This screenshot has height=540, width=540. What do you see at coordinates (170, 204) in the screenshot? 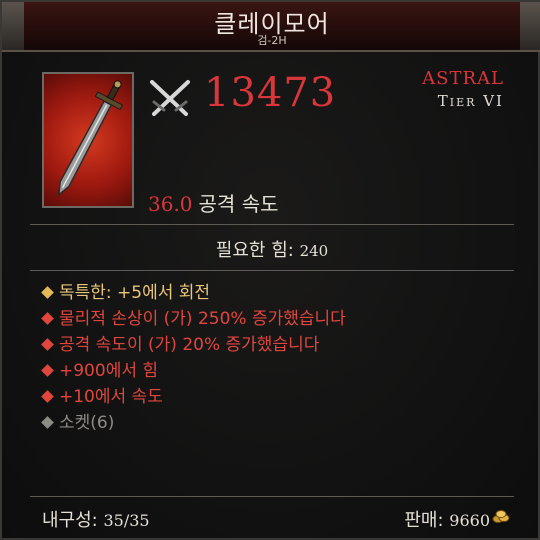
I see `attack-speed-value: 36.0` at bounding box center [170, 204].